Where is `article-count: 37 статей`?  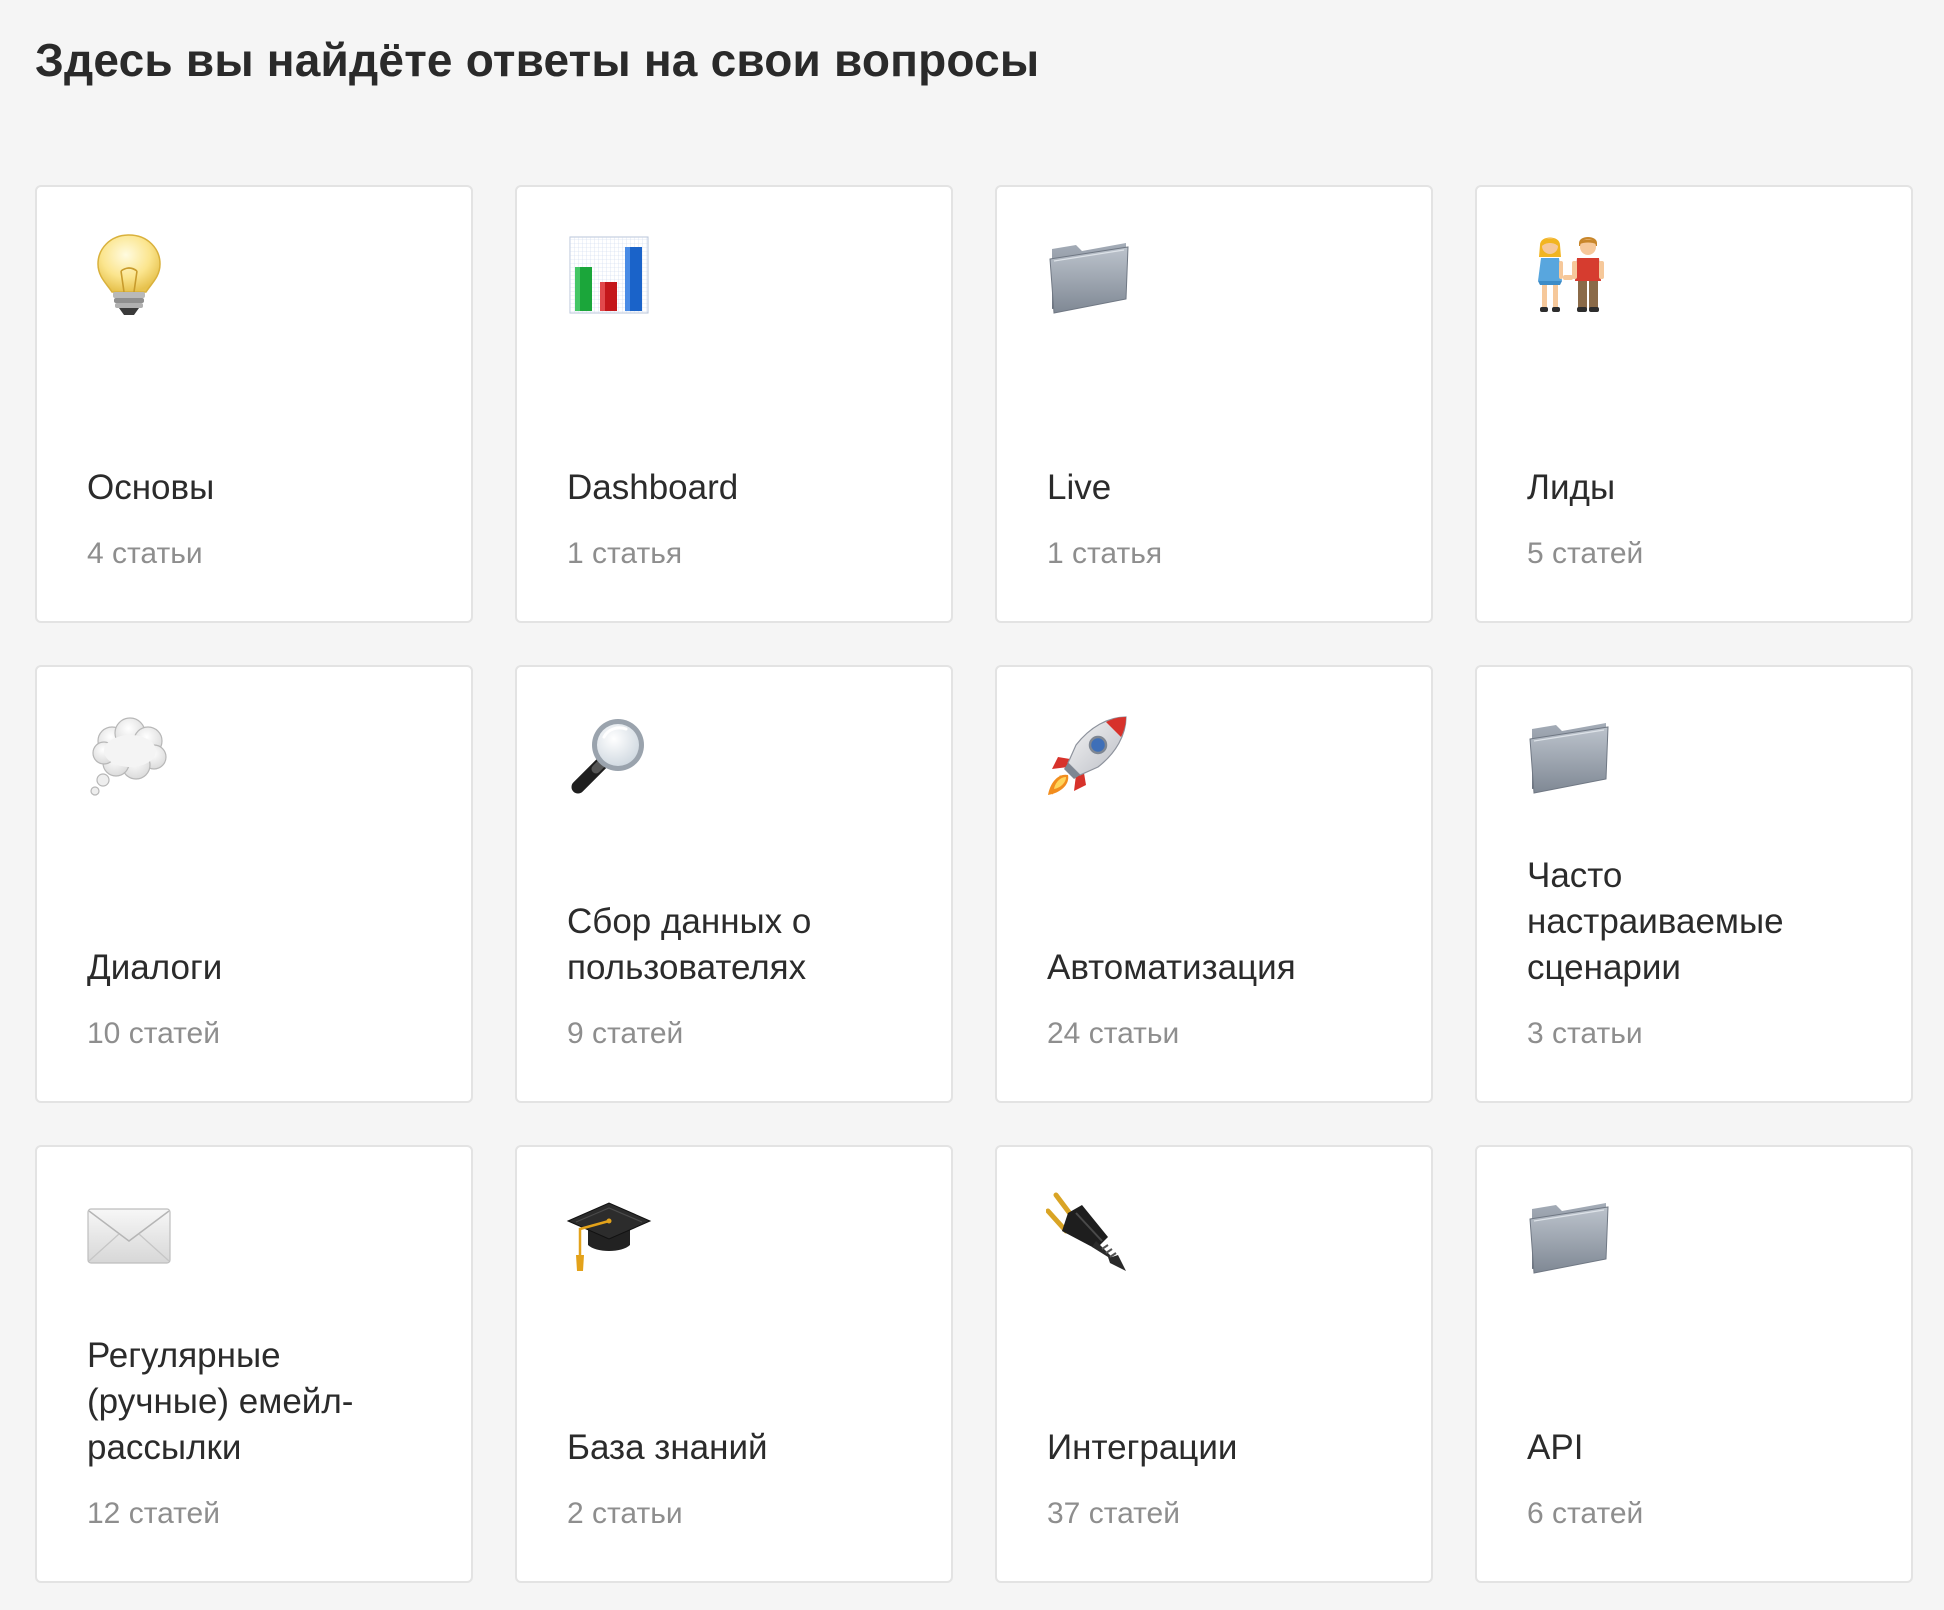
article-count: 37 статей is located at coordinates (1113, 1513).